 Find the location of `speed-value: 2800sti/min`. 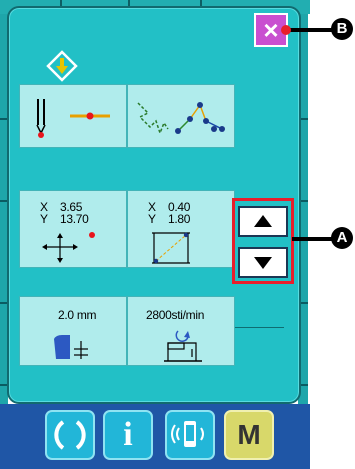

speed-value: 2800sti/min is located at coordinates (175, 315).